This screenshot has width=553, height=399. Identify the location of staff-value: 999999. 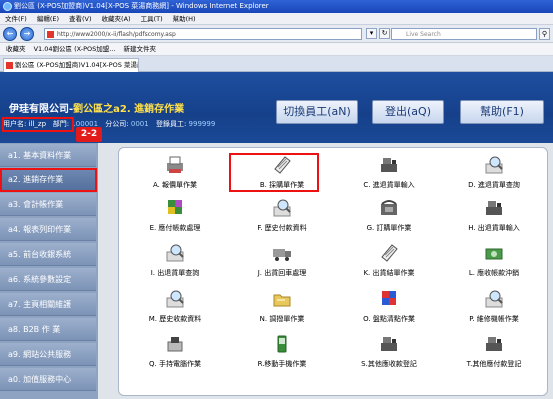
(202, 124).